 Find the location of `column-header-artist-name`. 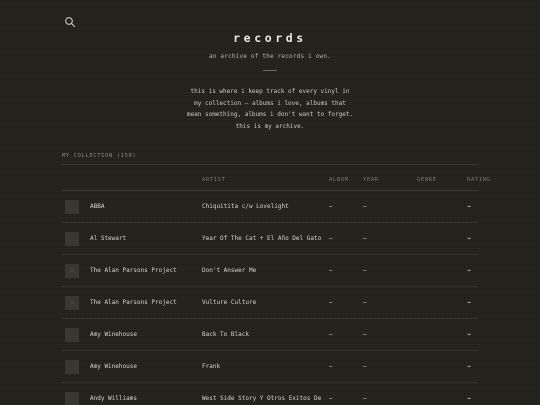

column-header-artist-name is located at coordinates (146, 180).